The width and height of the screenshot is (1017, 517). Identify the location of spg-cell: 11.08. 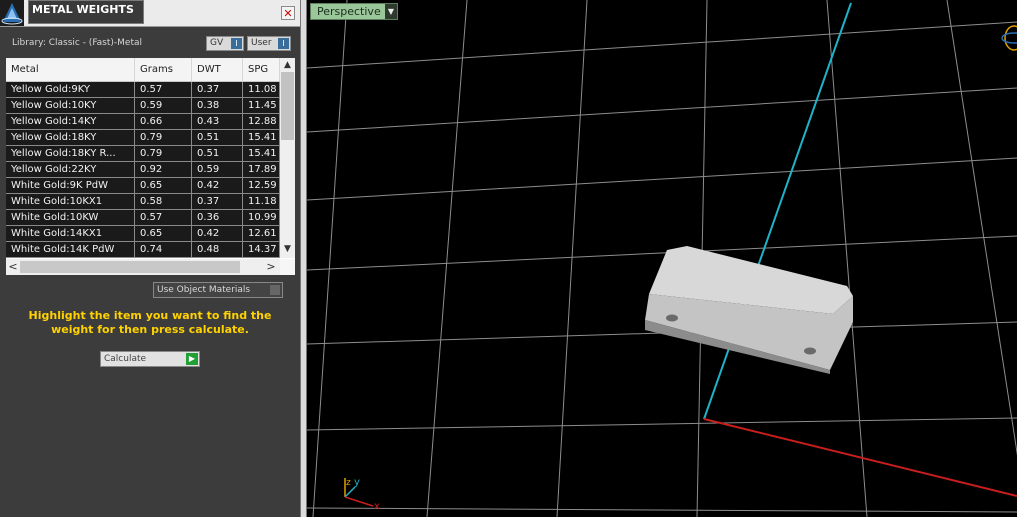
(261, 89).